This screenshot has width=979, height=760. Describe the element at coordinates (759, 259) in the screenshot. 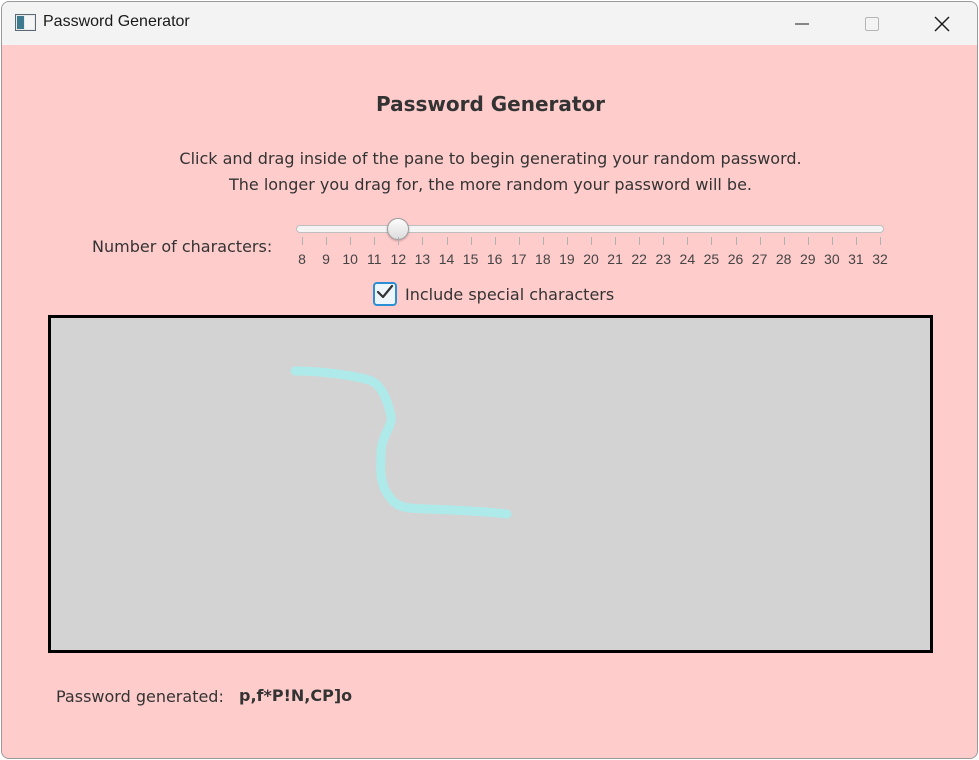

I see `slider-tick-label: 27` at that location.